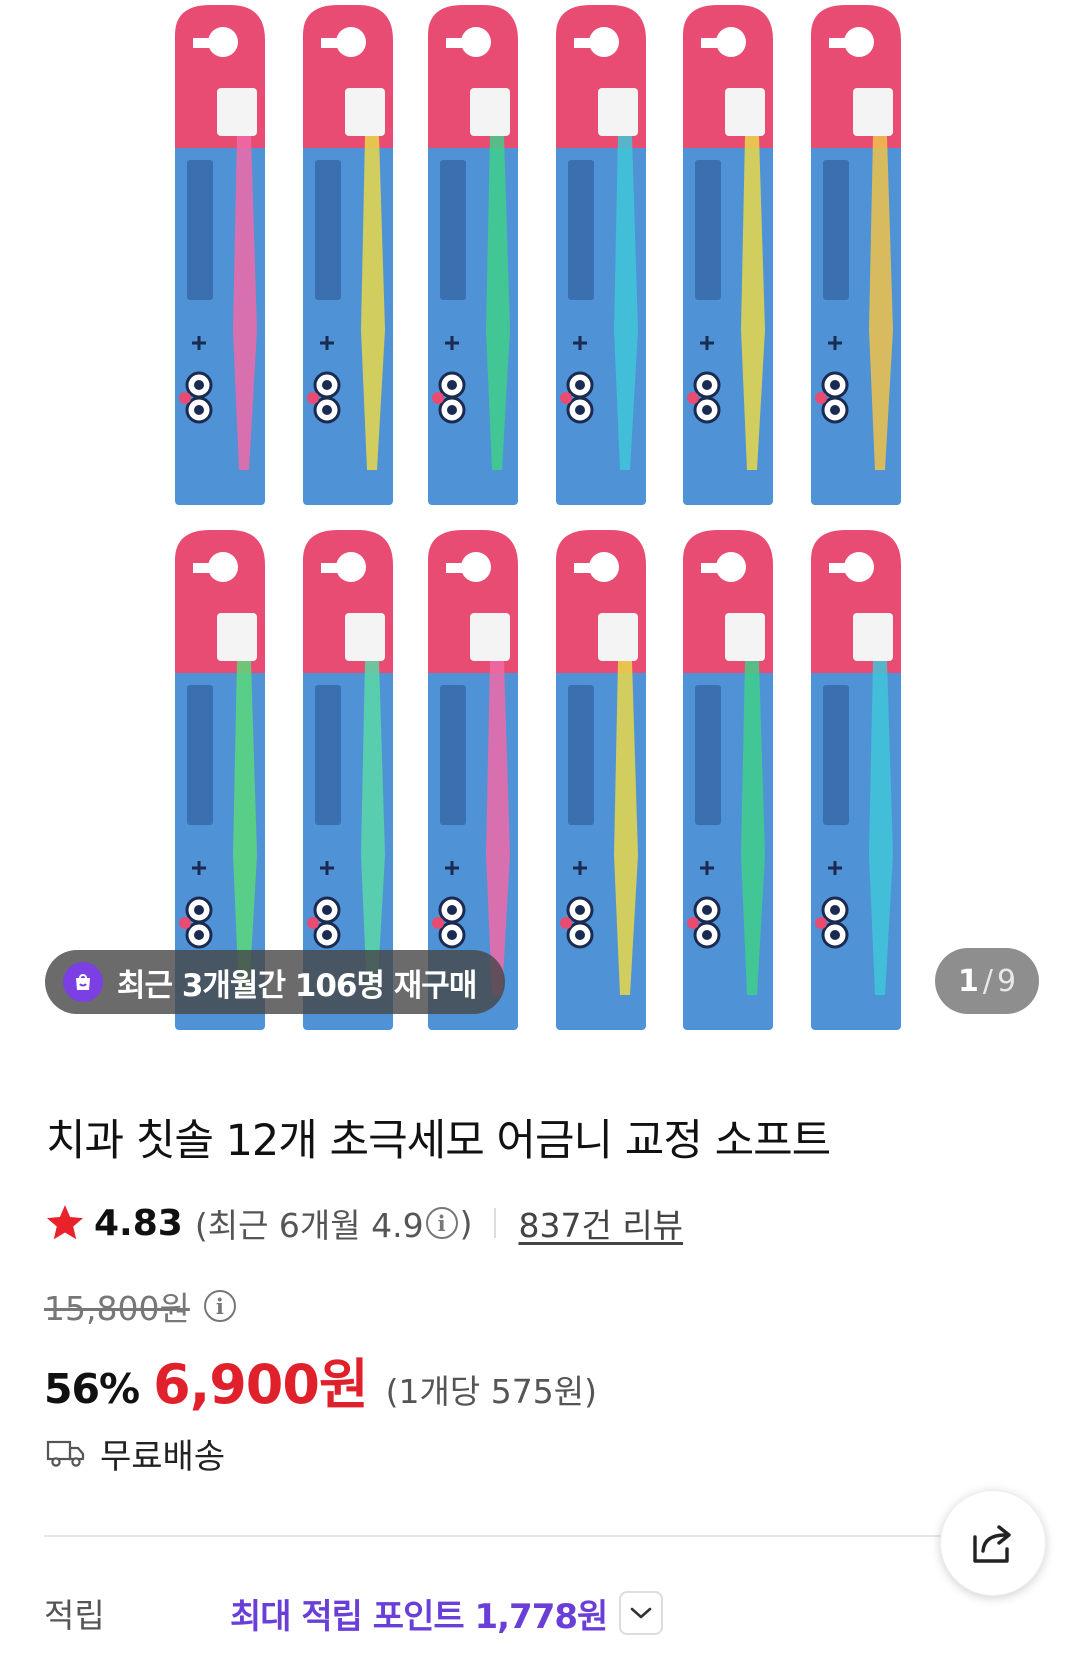 The image size is (1080, 1669). I want to click on price-row: 56% 6,900원 (1개당 575원), so click(320, 1378).